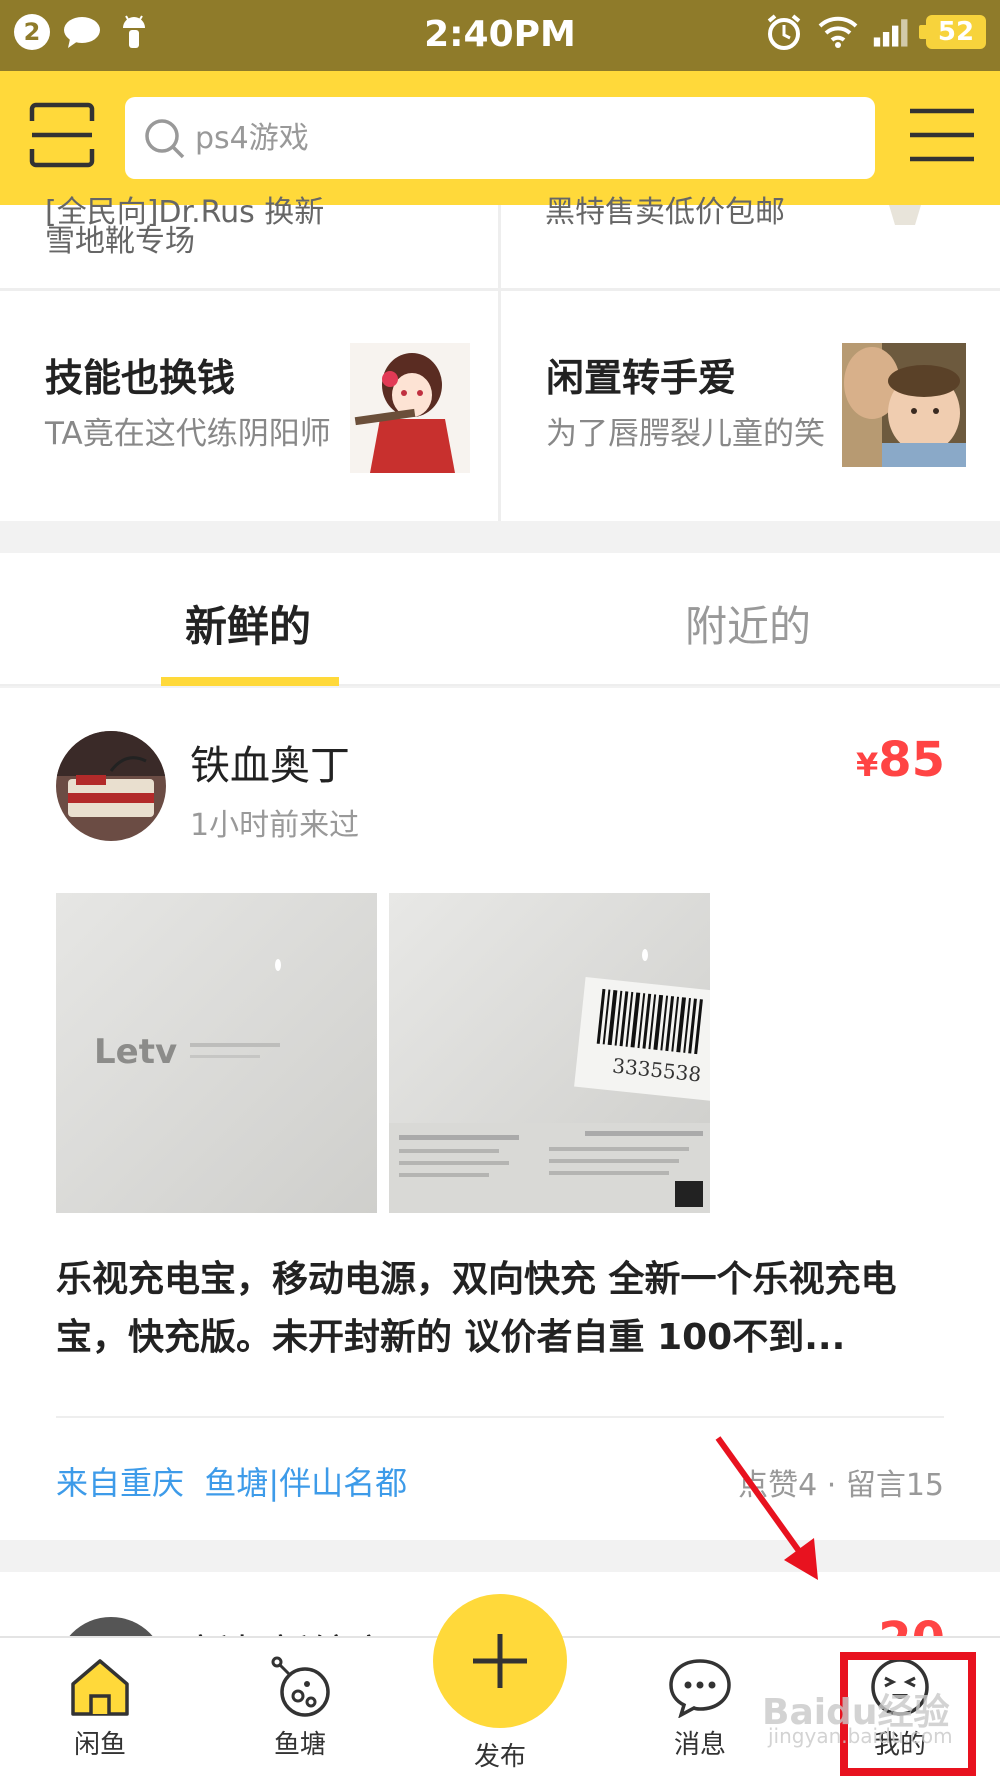 The image size is (1000, 1776). What do you see at coordinates (135, 1052) in the screenshot?
I see `photo-brand-label: Letv` at bounding box center [135, 1052].